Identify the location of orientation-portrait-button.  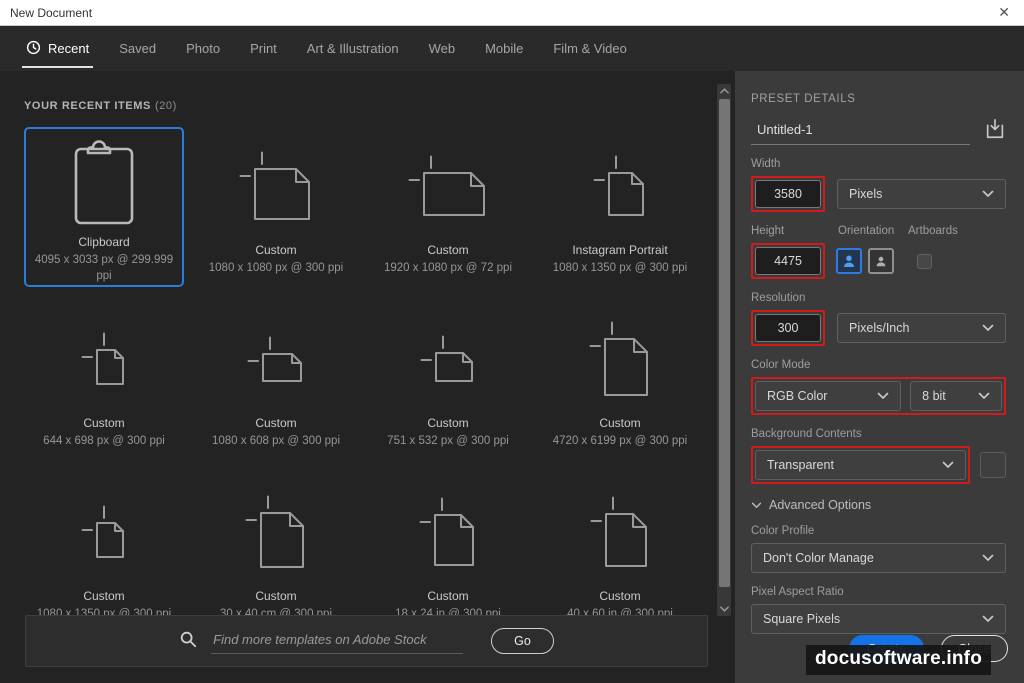
(849, 261).